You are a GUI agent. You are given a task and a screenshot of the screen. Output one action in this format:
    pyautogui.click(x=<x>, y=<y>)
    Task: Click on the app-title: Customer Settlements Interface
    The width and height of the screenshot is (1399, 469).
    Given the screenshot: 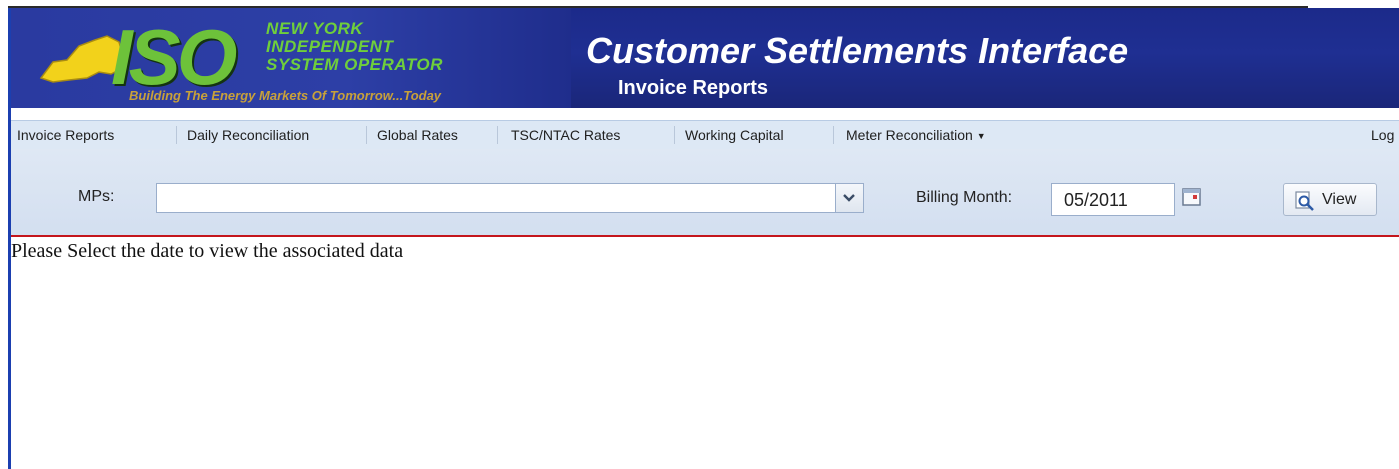 What is the action you would take?
    pyautogui.click(x=857, y=50)
    